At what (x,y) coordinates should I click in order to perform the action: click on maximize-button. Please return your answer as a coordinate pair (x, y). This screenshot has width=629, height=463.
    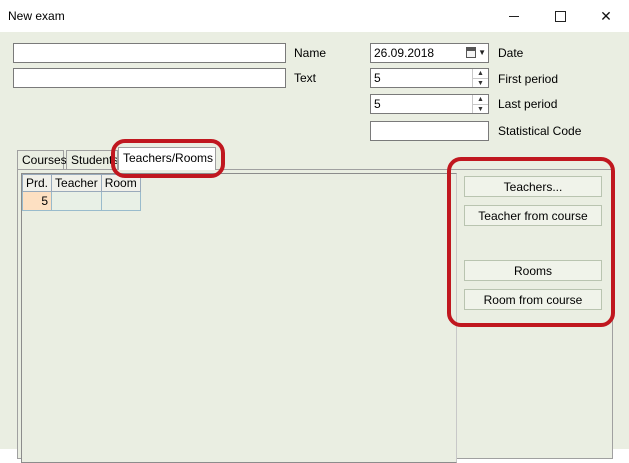
    Looking at the image, I should click on (560, 16).